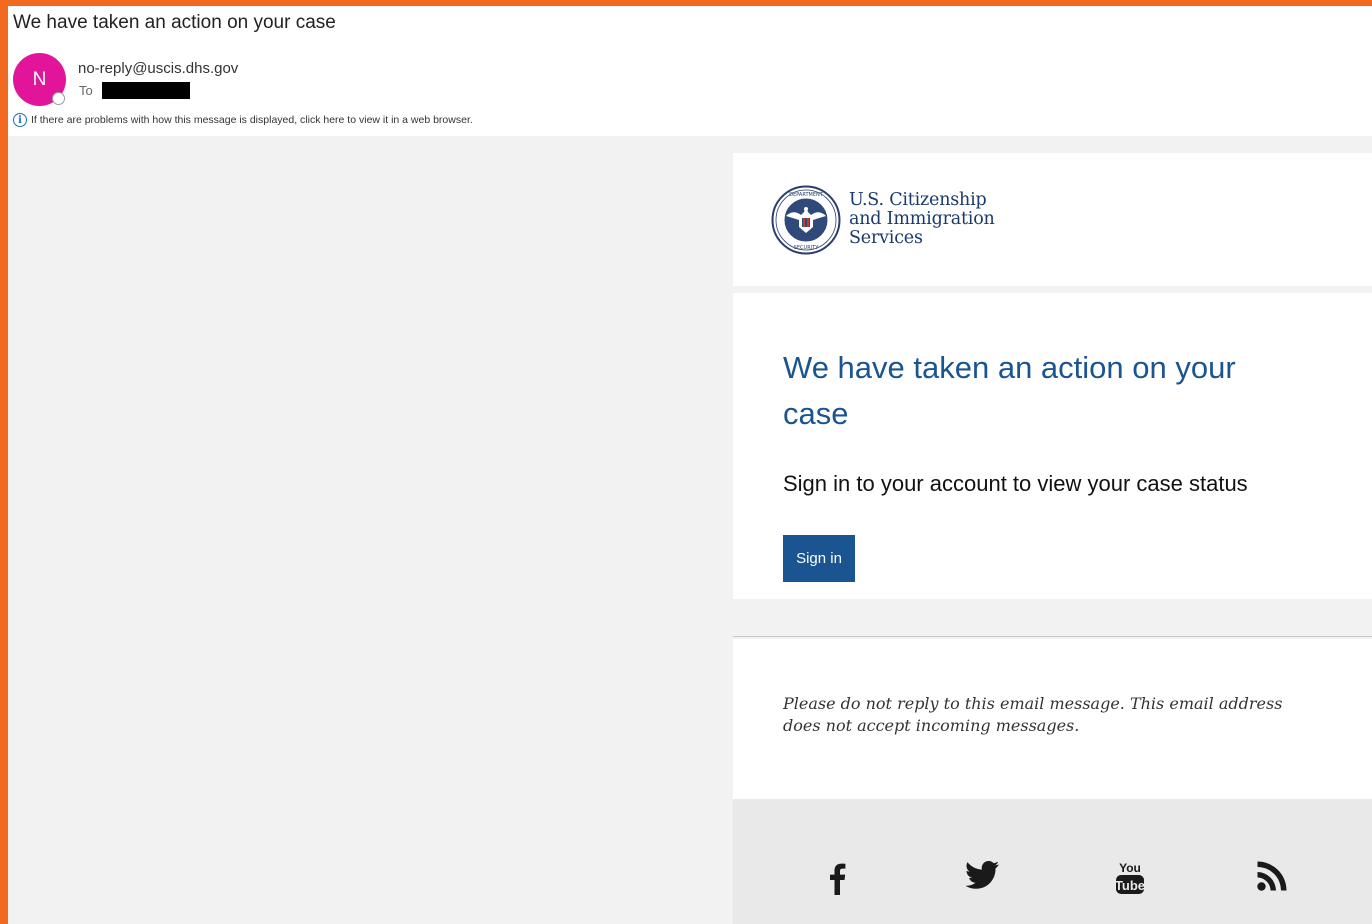 The width and height of the screenshot is (1372, 924). Describe the element at coordinates (20, 120) in the screenshot. I see `info-icon: i` at that location.